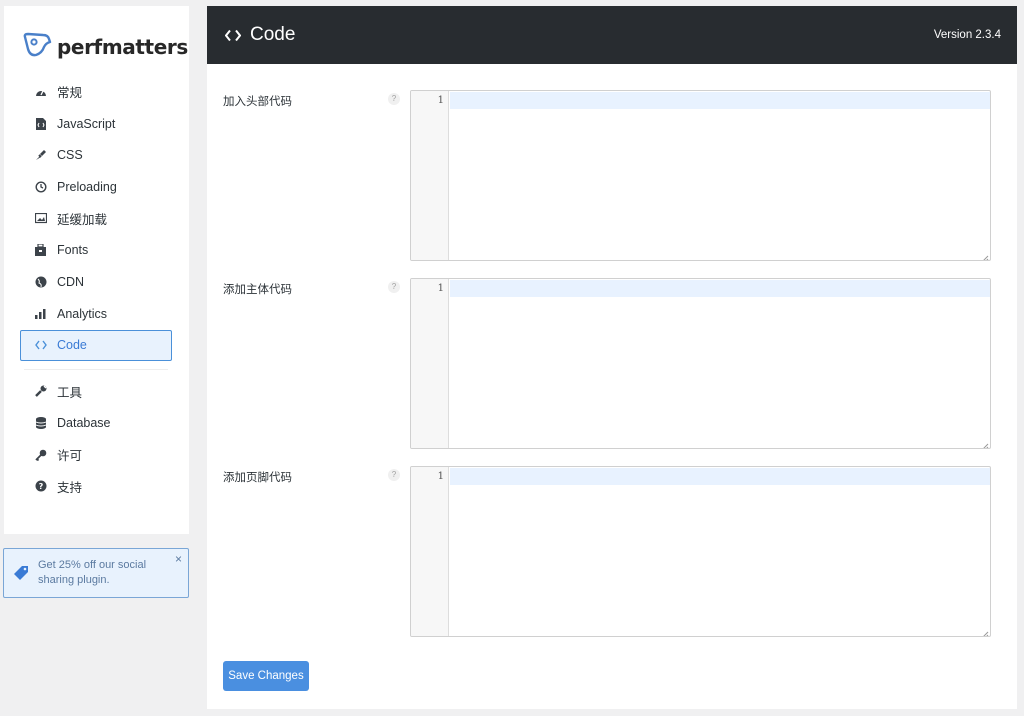 The height and width of the screenshot is (716, 1024). Describe the element at coordinates (96, 345) in the screenshot. I see `sidebar-item-code: Code` at that location.